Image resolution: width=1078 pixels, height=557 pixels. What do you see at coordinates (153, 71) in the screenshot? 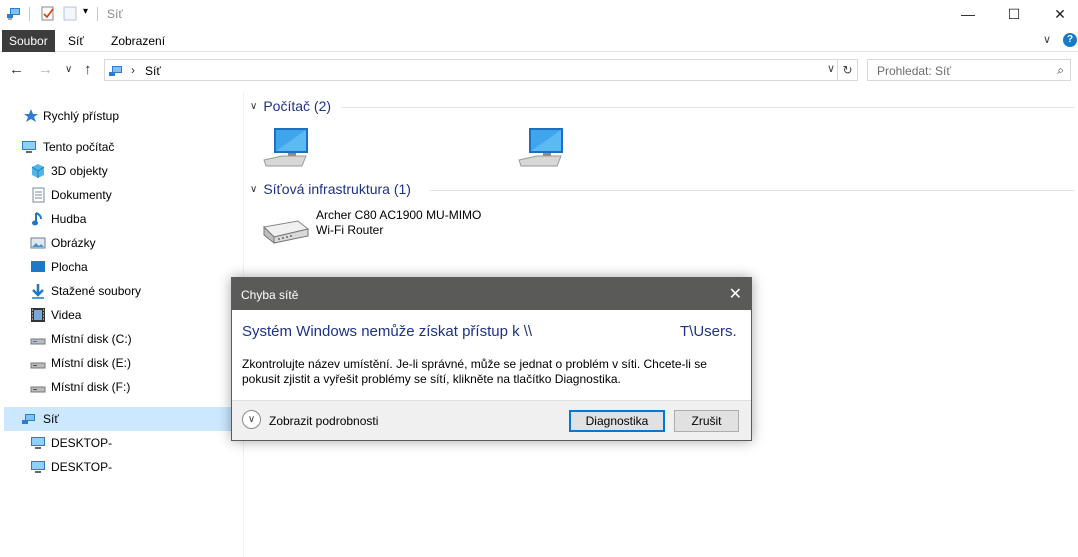
I see `breadcrumb: Síť` at bounding box center [153, 71].